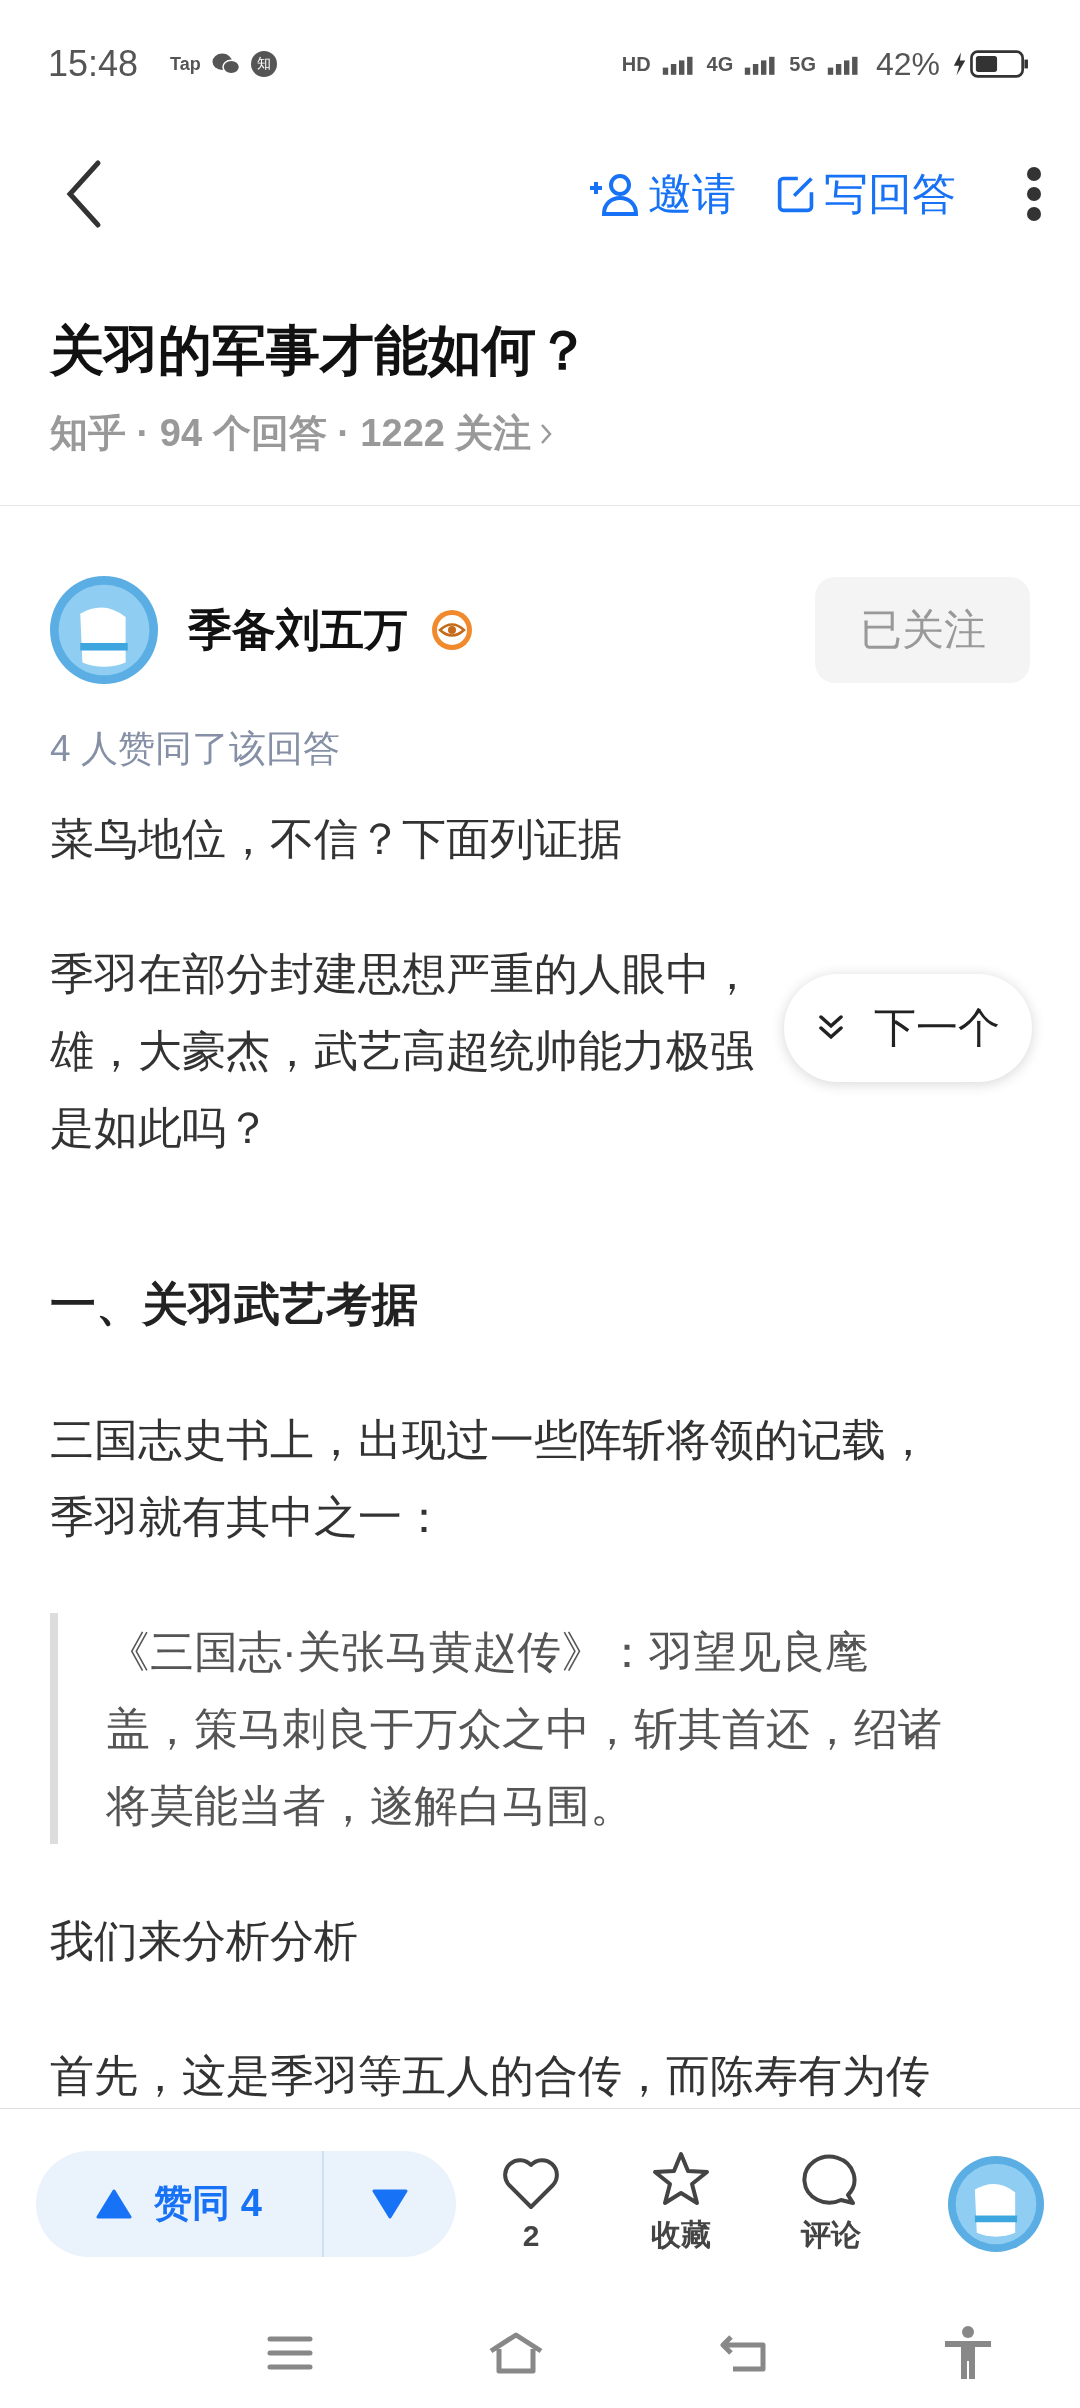 This screenshot has height=2408, width=1080. Describe the element at coordinates (908, 1028) in the screenshot. I see `next-answer-button: 下一个` at that location.